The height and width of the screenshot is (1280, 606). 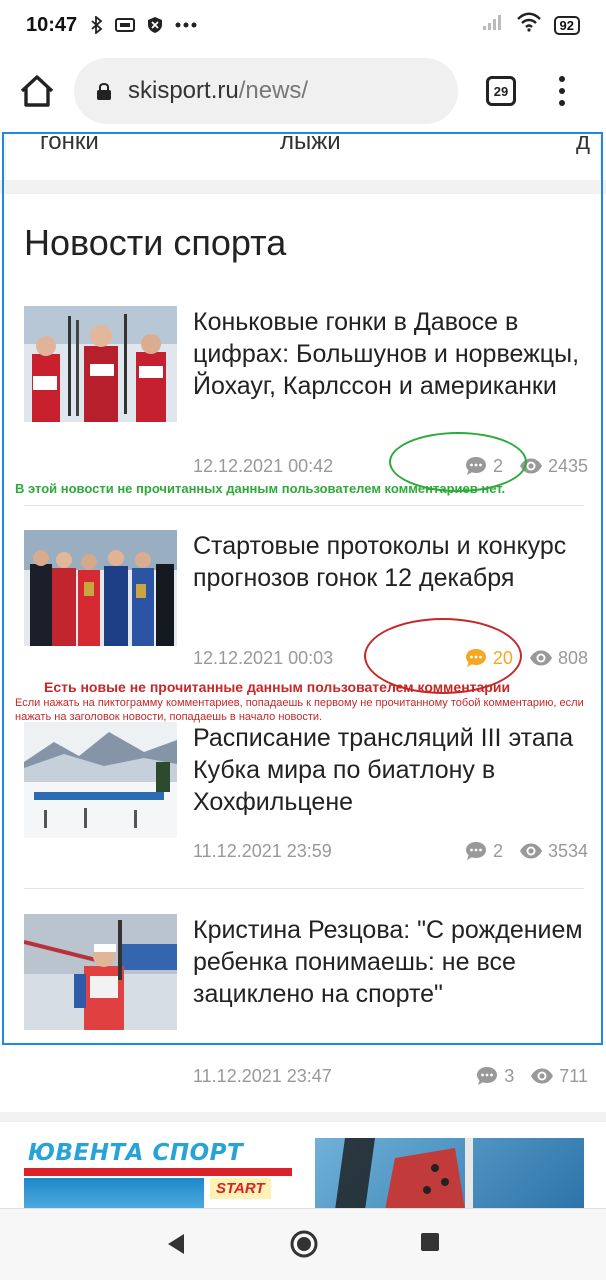 What do you see at coordinates (390, 851) in the screenshot?
I see `news-meta: 11.12.2021 23:59 2 3534` at bounding box center [390, 851].